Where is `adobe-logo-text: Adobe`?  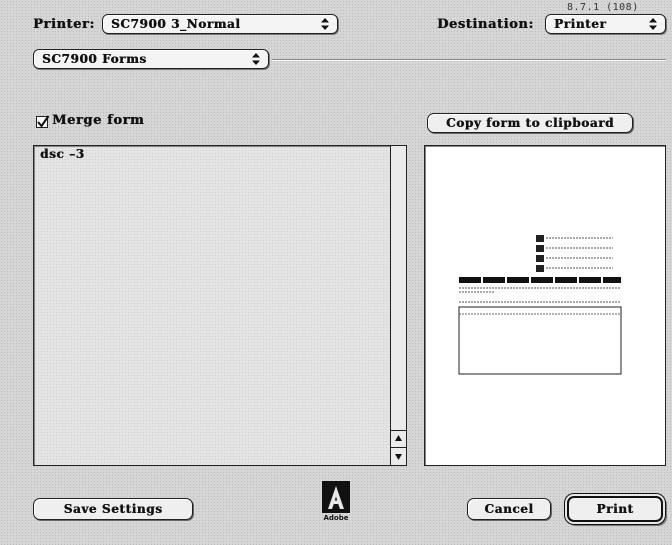
adobe-logo-text: Adobe is located at coordinates (336, 518).